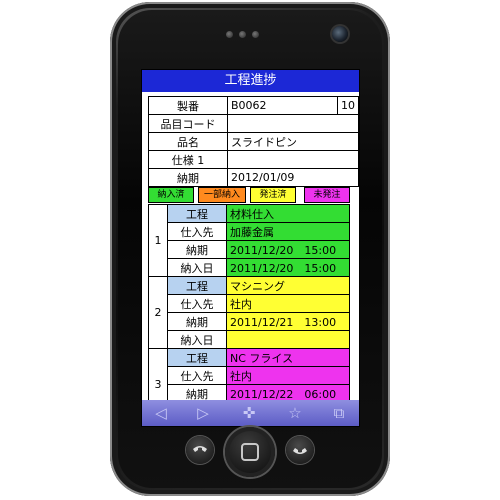 This screenshot has height=500, width=500. Describe the element at coordinates (327, 195) in the screenshot. I see `legend-not-ordered: 未発注` at that location.